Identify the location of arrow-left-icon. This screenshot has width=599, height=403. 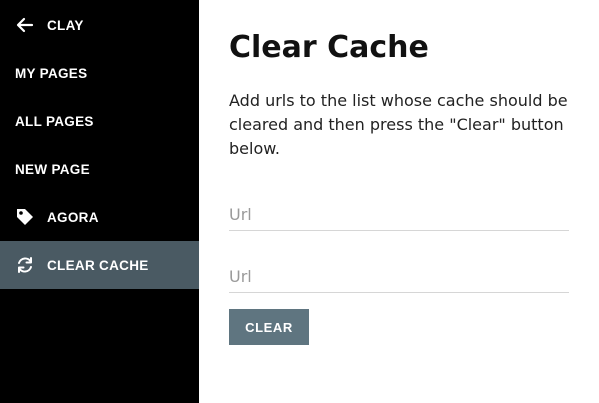
(25, 25).